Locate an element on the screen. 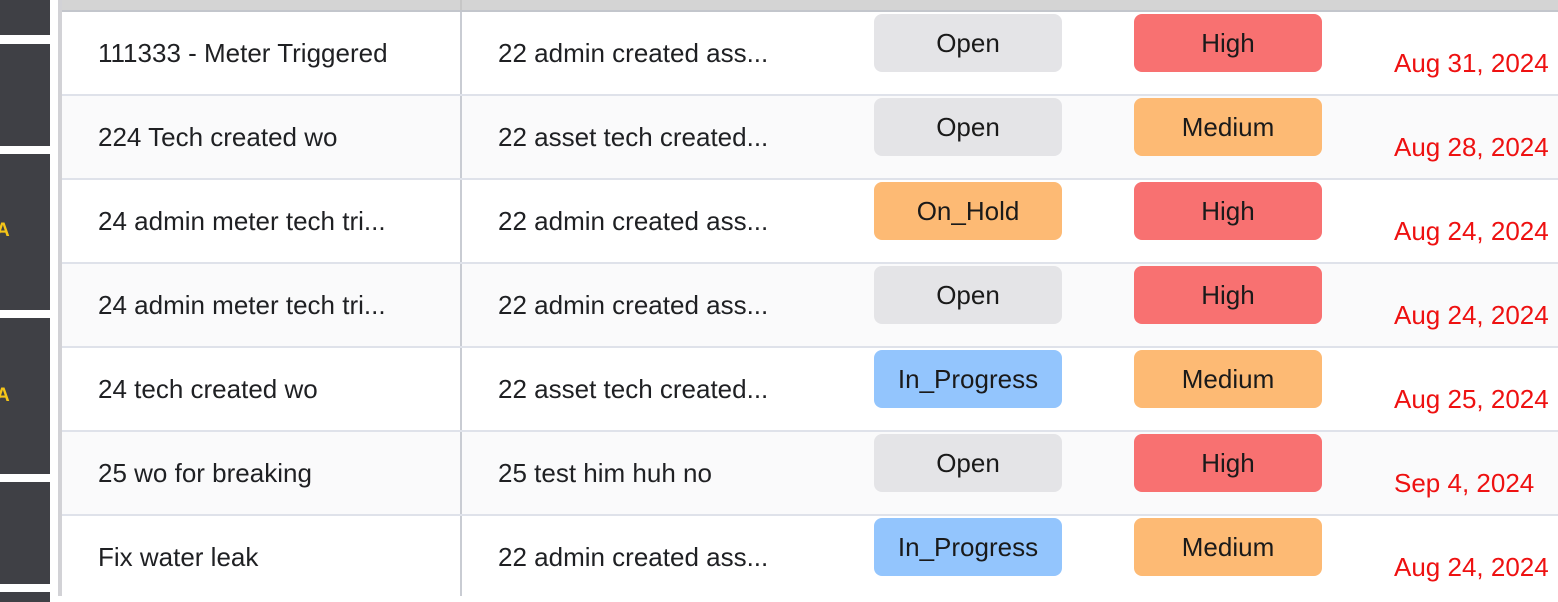 The width and height of the screenshot is (1558, 602). left-card-strip: A A is located at coordinates (25, 301).